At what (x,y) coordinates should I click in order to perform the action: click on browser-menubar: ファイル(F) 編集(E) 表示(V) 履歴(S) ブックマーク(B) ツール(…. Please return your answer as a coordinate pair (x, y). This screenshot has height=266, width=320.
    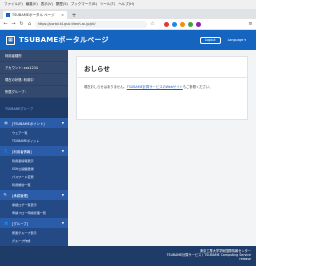
    Looking at the image, I should click on (128, 4).